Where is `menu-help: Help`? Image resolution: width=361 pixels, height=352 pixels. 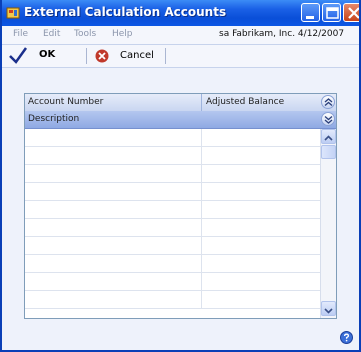 menu-help: Help is located at coordinates (122, 34).